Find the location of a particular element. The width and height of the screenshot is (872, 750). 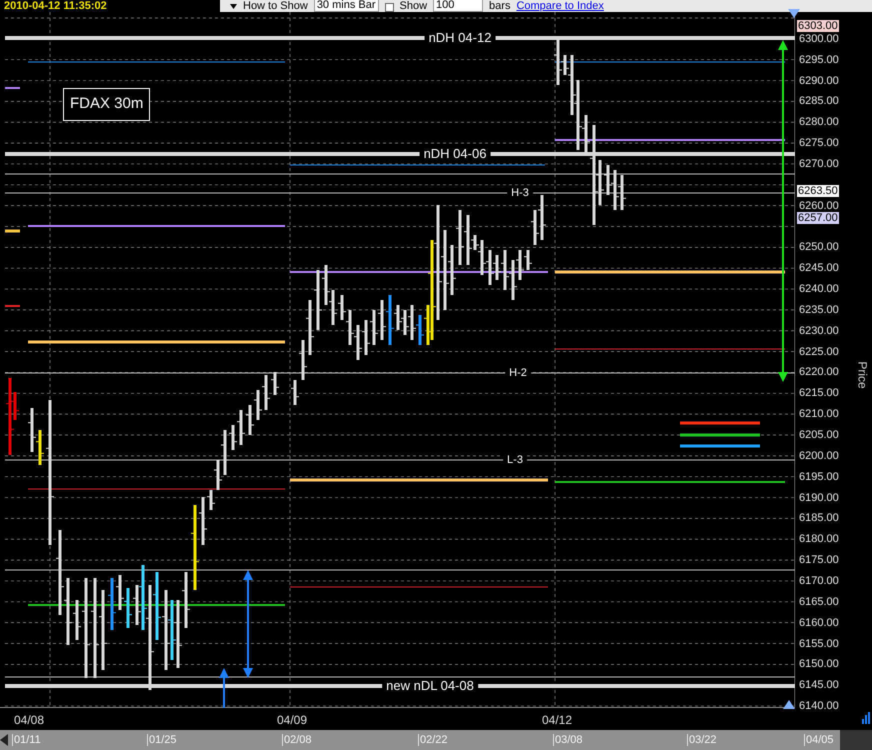

scroll-date-label: 04/05 is located at coordinates (819, 740).